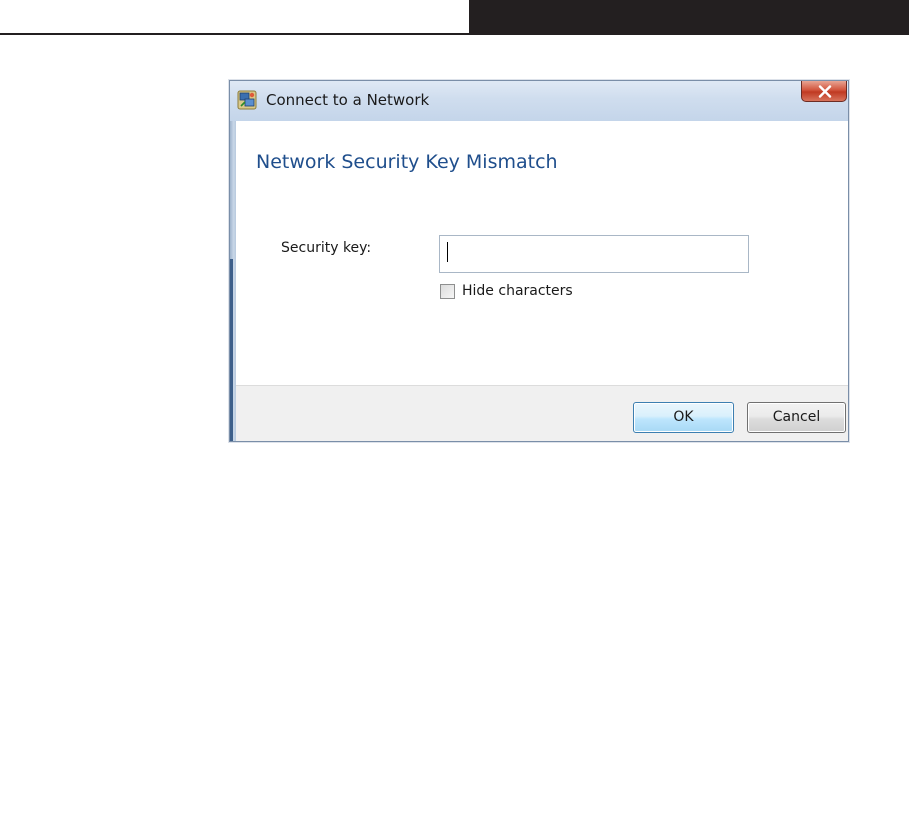 Image resolution: width=909 pixels, height=836 pixels. What do you see at coordinates (689, 16) in the screenshot?
I see `page-header-bar` at bounding box center [689, 16].